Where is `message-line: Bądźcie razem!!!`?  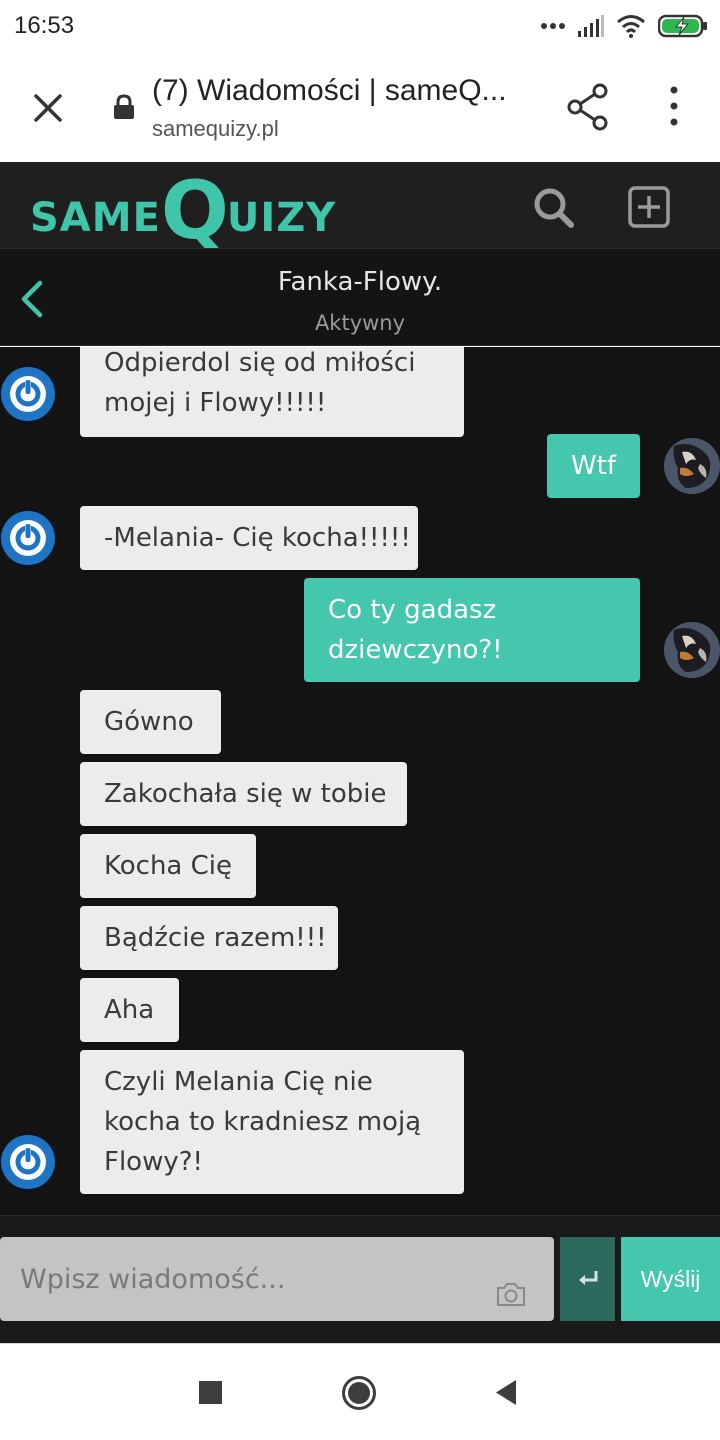
message-line: Bądźcie razem!!! is located at coordinates (215, 938).